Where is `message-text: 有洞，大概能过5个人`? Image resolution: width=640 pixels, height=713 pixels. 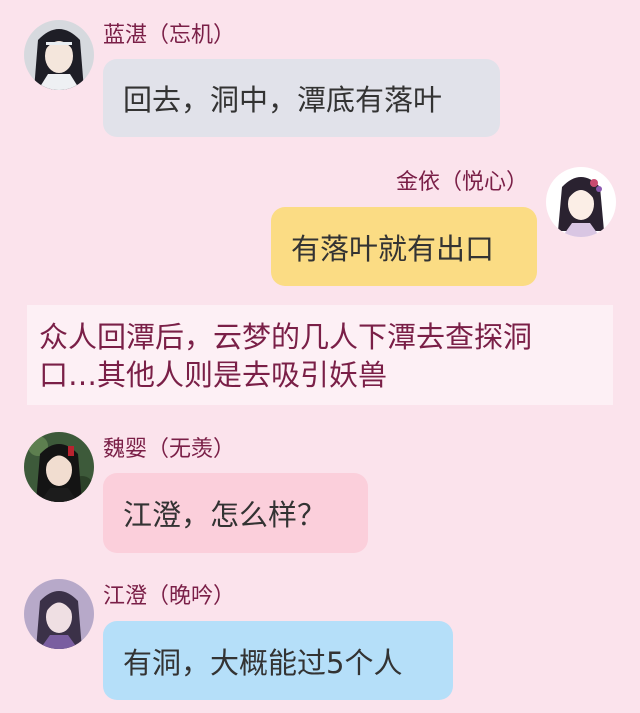
message-text: 有洞，大概能过5个人 is located at coordinates (263, 662).